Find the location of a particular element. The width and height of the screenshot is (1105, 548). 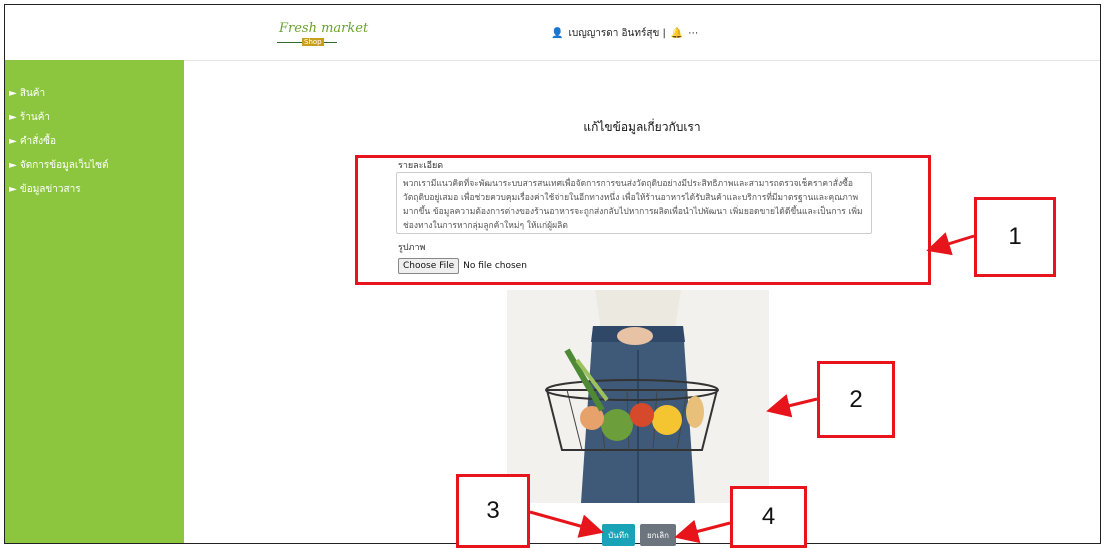

logo: Fresh market Shop is located at coordinates (321, 34).